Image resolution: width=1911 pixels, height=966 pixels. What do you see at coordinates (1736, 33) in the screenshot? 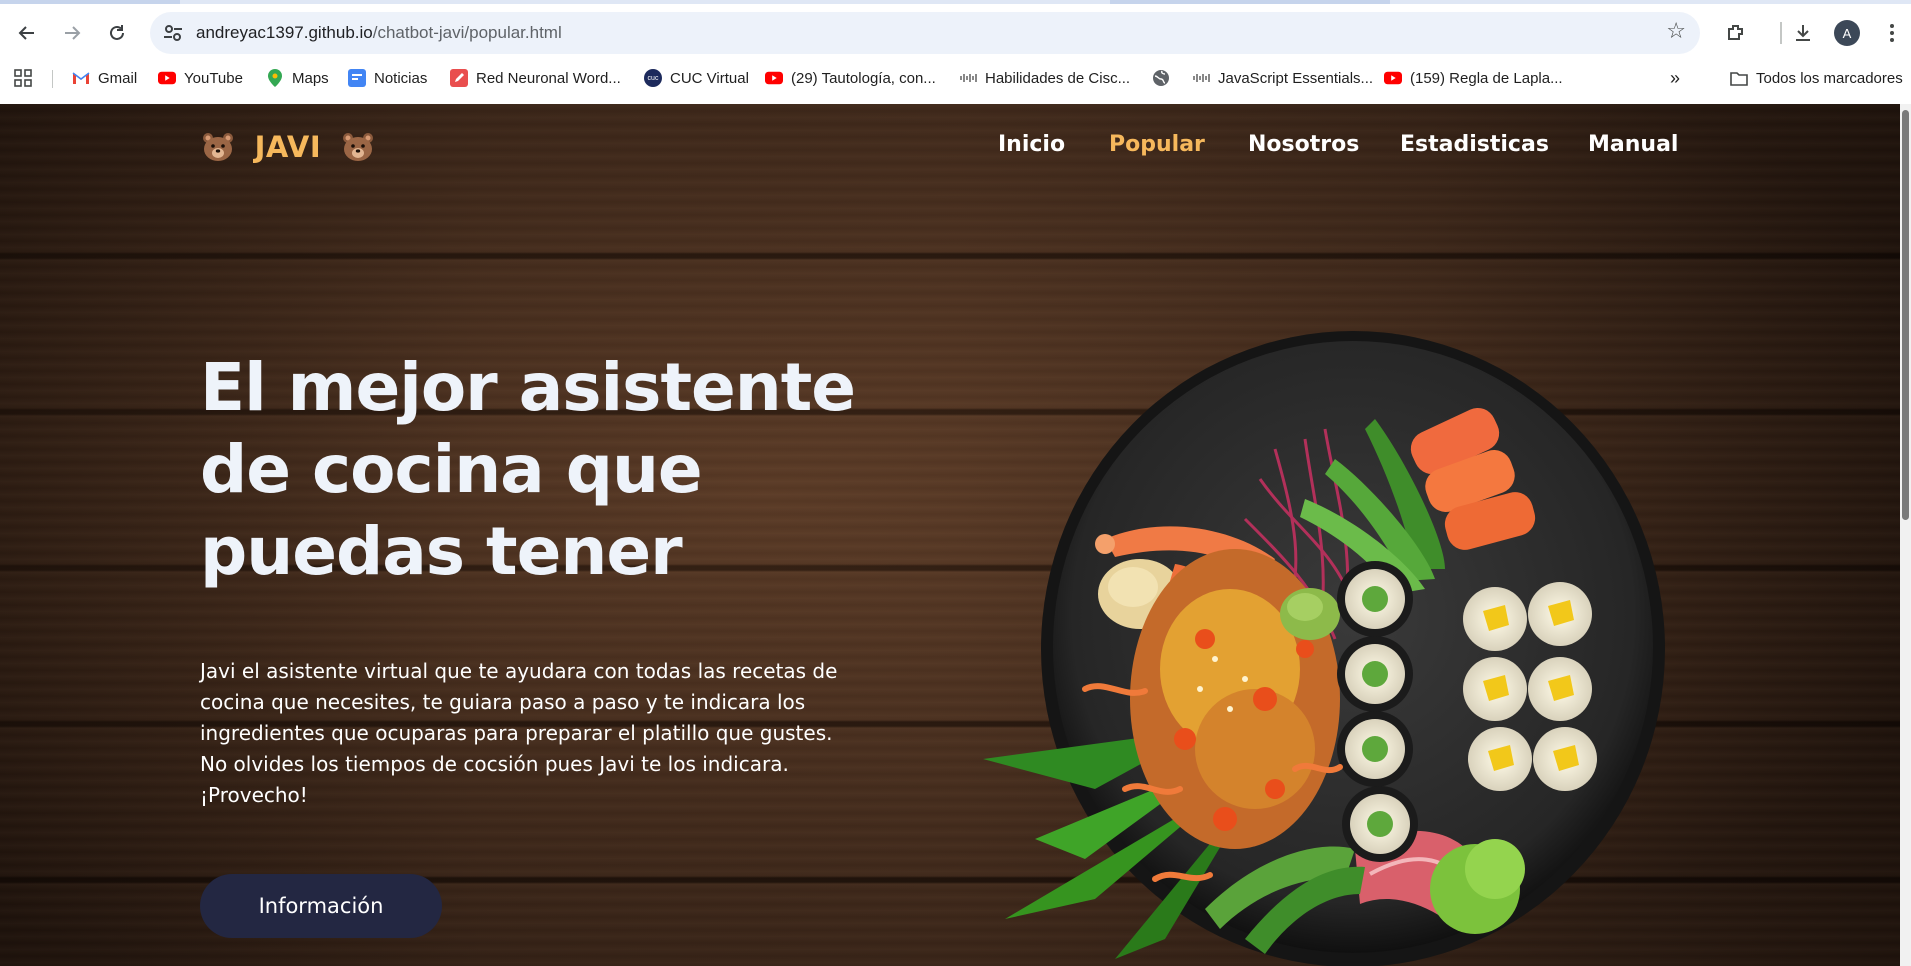
I see `extensions-icon` at bounding box center [1736, 33].